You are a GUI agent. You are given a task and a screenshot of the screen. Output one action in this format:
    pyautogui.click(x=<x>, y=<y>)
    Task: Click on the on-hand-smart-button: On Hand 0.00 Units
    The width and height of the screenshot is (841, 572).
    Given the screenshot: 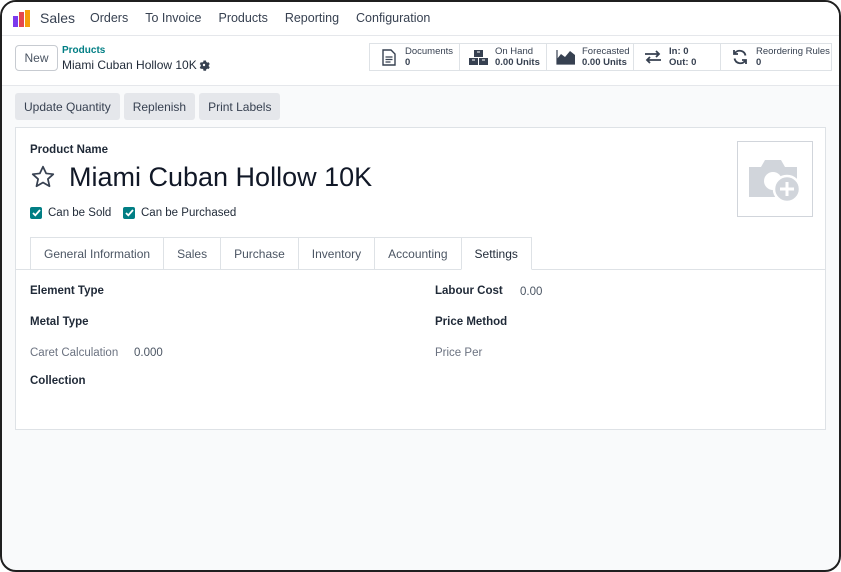 What is the action you would take?
    pyautogui.click(x=503, y=57)
    